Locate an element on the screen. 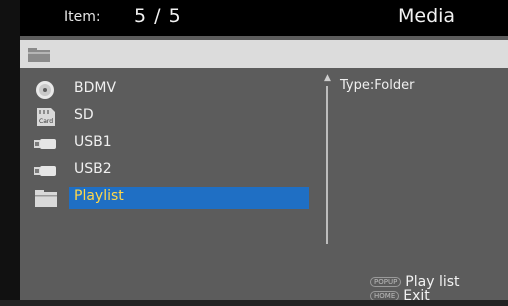  list-item-label: Playlist is located at coordinates (99, 196).